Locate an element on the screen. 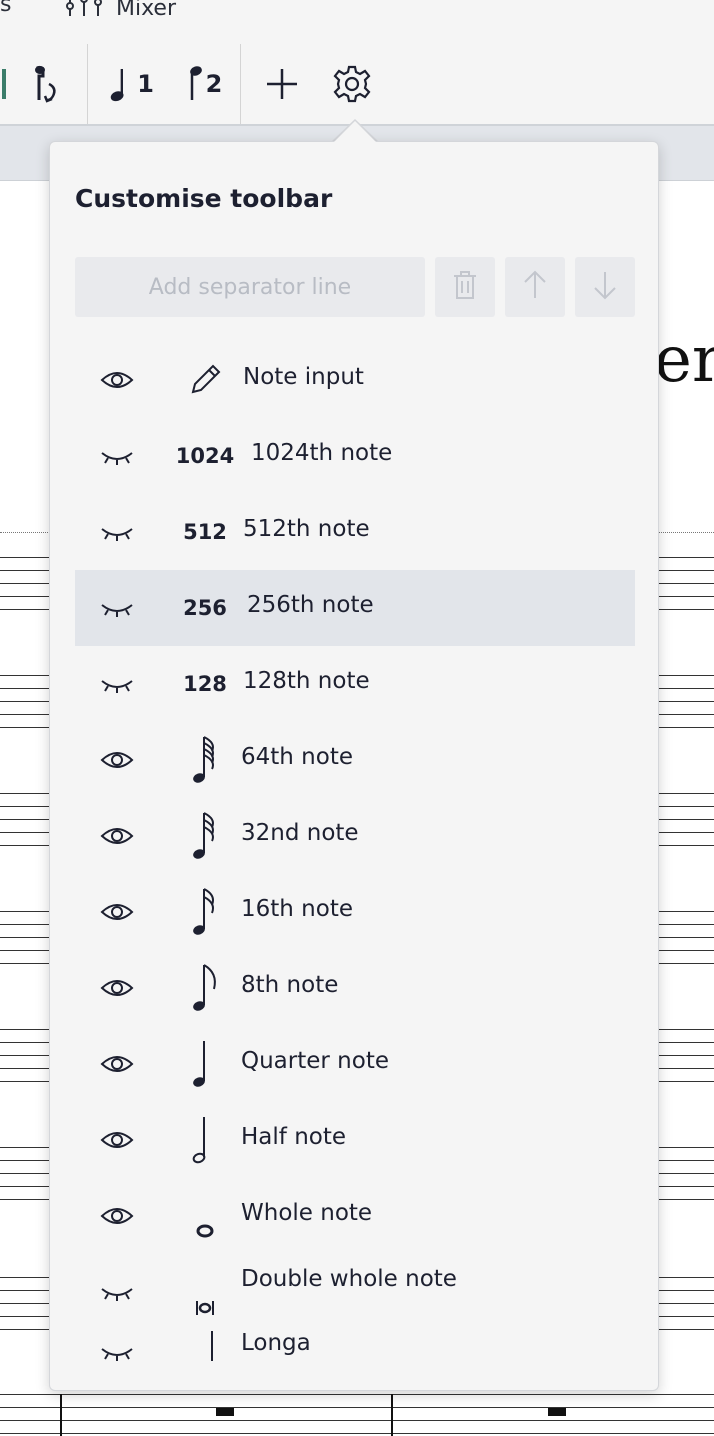 This screenshot has width=714, height=1436. item-label: 1024th note is located at coordinates (322, 453).